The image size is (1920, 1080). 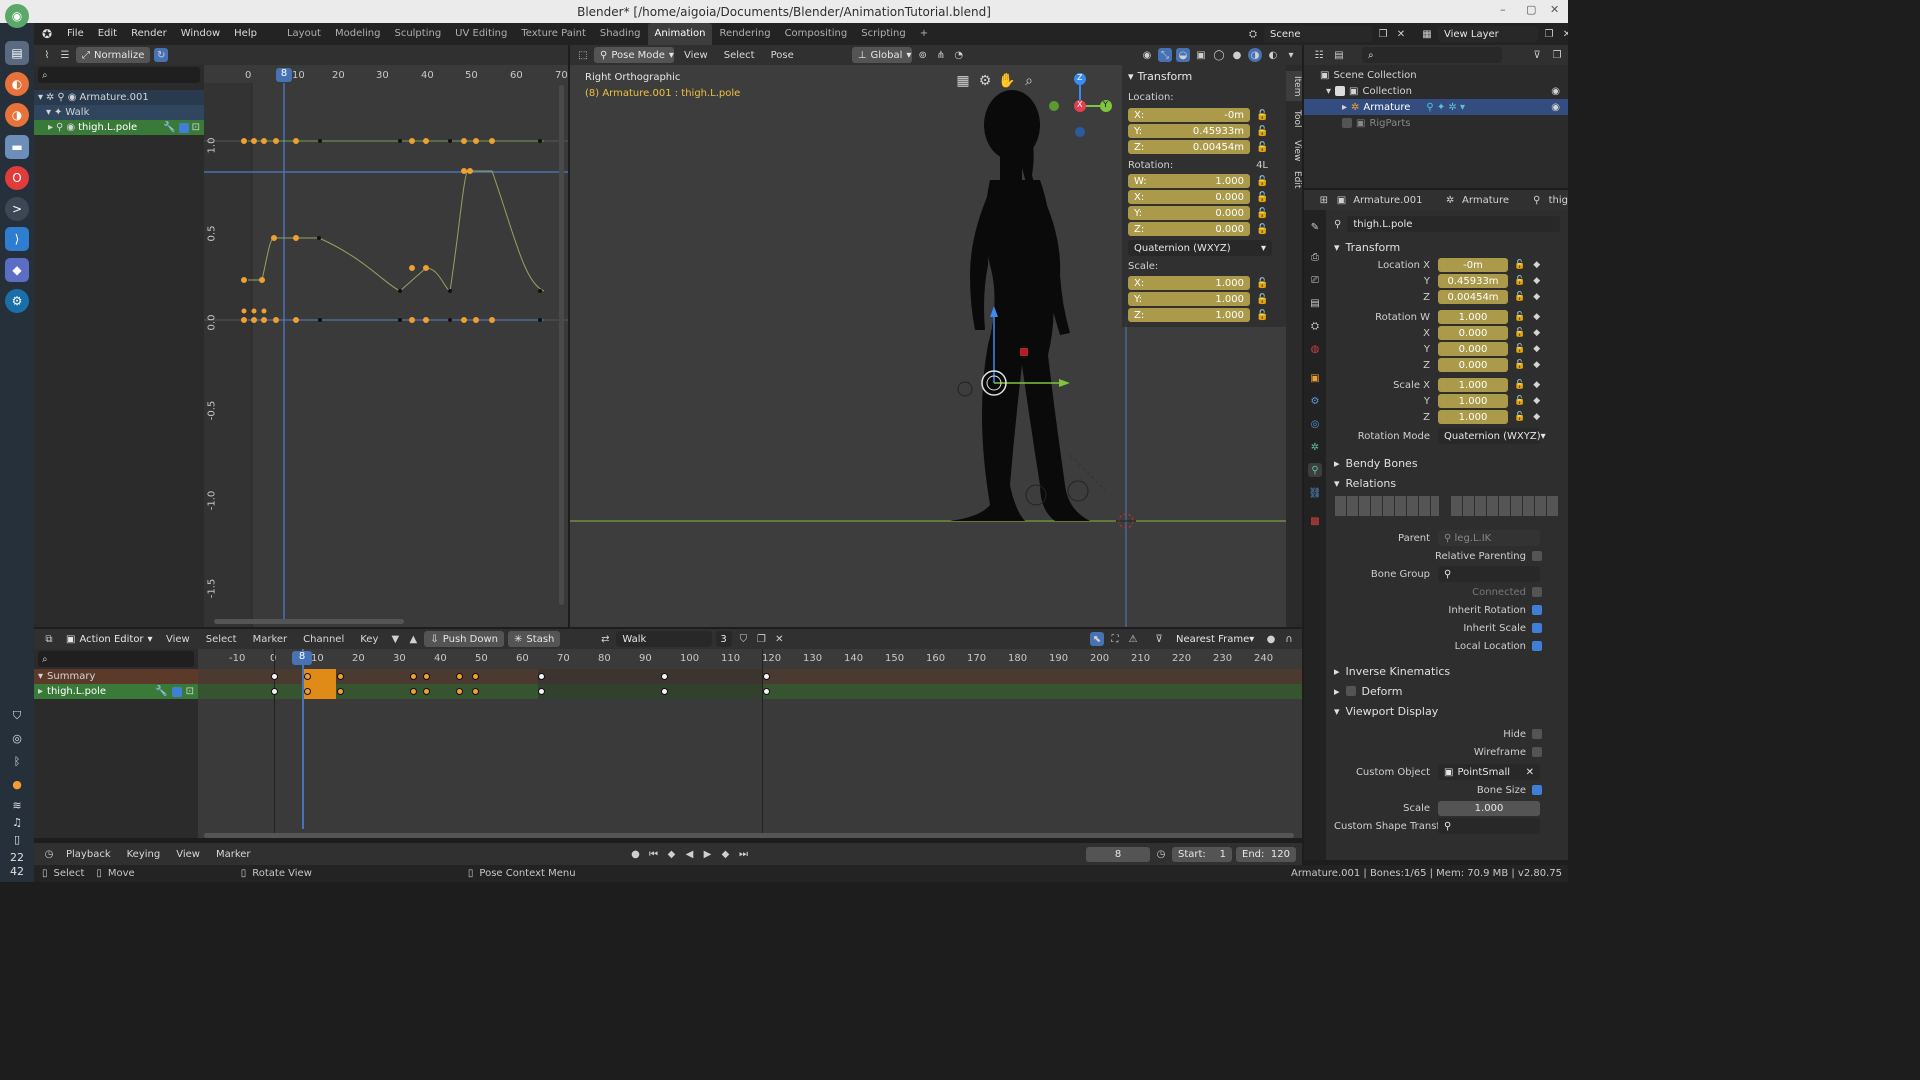 What do you see at coordinates (1294, 86) in the screenshot?
I see `side-tab-item: Item` at bounding box center [1294, 86].